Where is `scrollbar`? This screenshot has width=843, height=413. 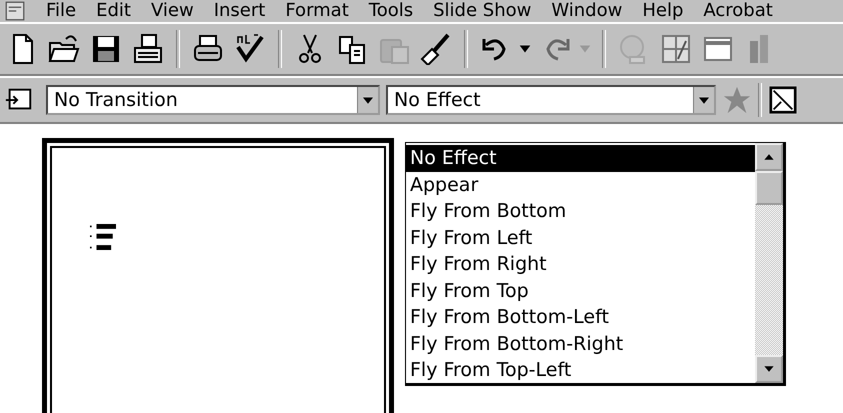
scrollbar is located at coordinates (769, 263).